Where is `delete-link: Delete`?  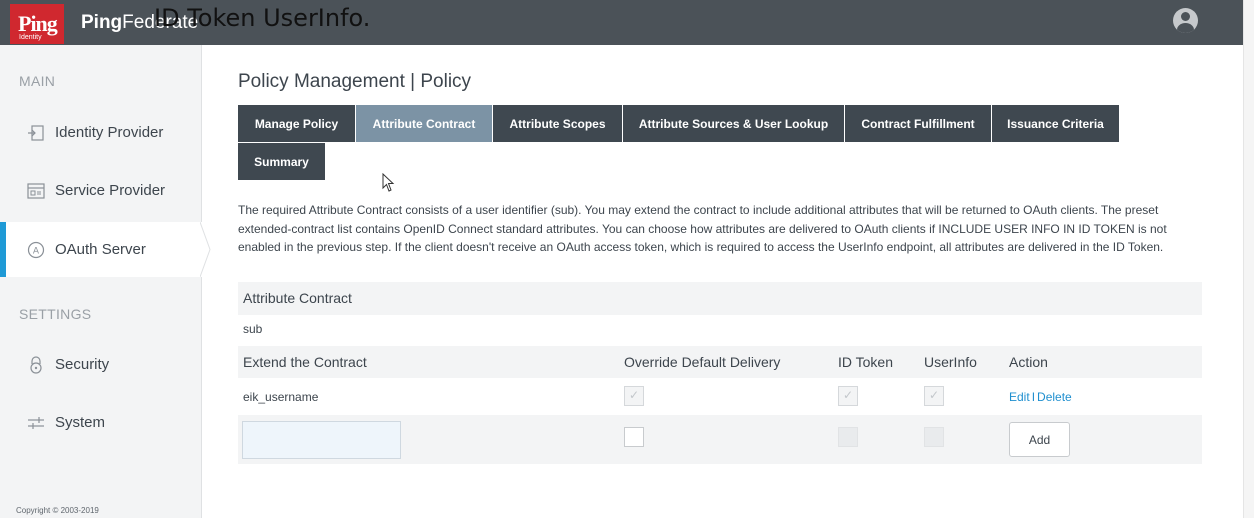 delete-link: Delete is located at coordinates (1054, 397).